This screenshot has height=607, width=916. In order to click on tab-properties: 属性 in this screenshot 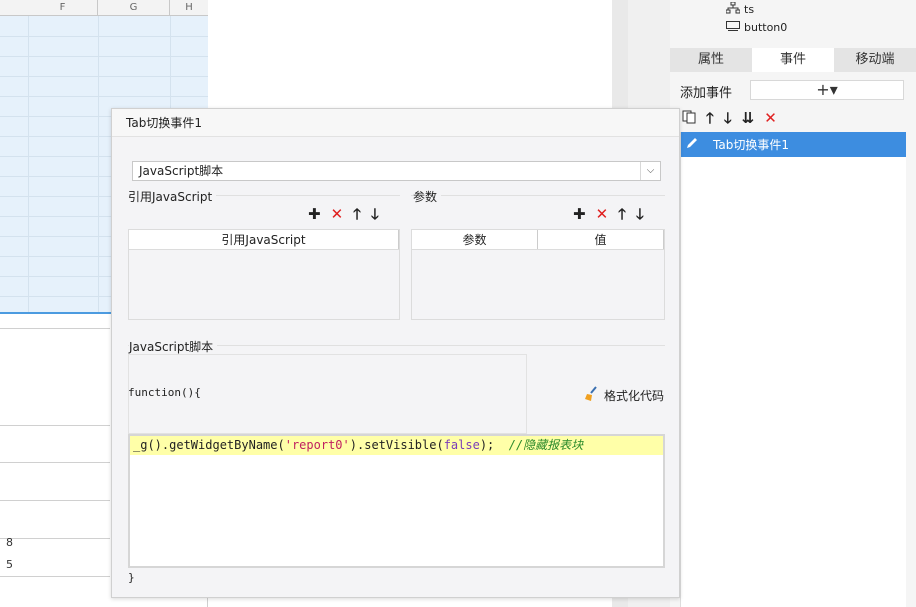, I will do `click(711, 60)`.